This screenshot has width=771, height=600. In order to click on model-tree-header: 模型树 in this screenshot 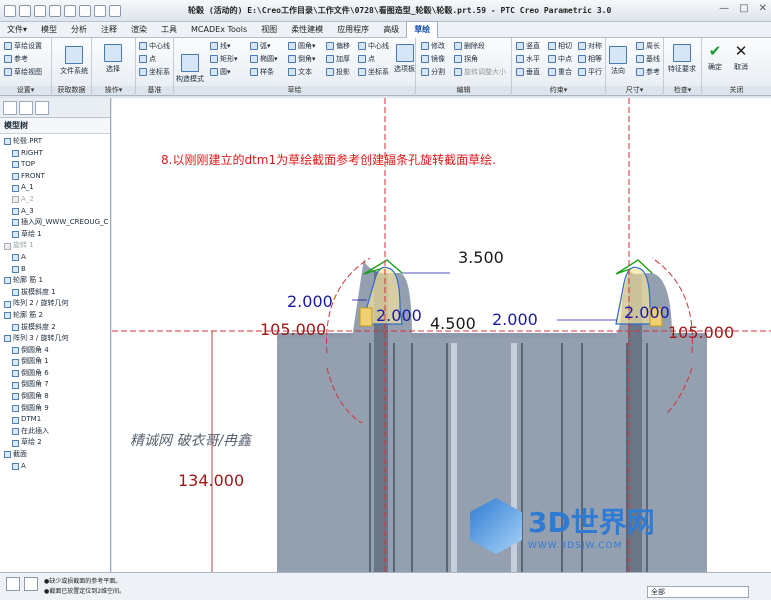, I will do `click(55, 126)`.